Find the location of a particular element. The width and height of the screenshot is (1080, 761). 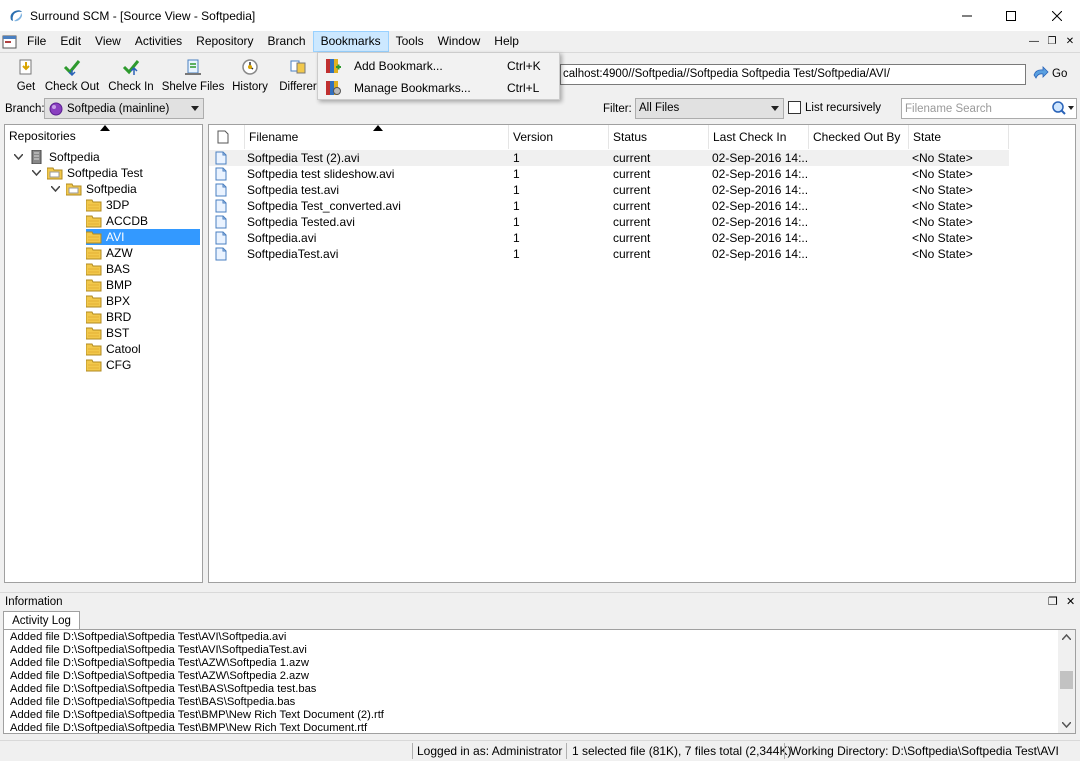

get-button: Get is located at coordinates (26, 75).